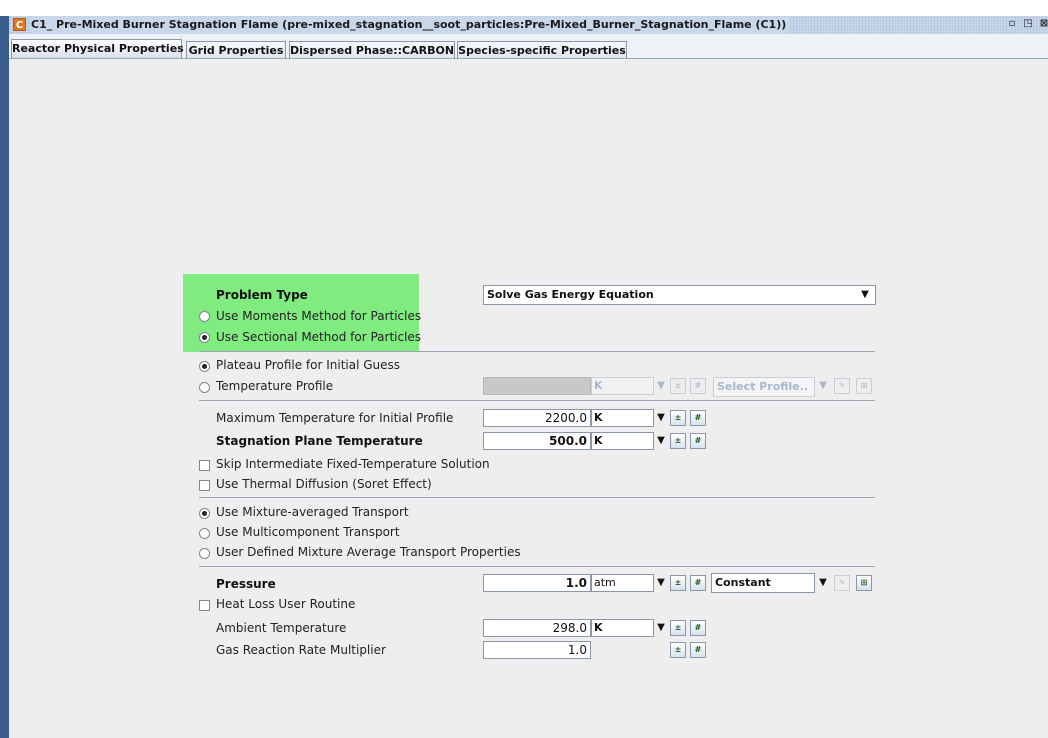 This screenshot has height=738, width=1048. Describe the element at coordinates (537, 628) in the screenshot. I see `ambient-temperature-input: 298.0` at that location.